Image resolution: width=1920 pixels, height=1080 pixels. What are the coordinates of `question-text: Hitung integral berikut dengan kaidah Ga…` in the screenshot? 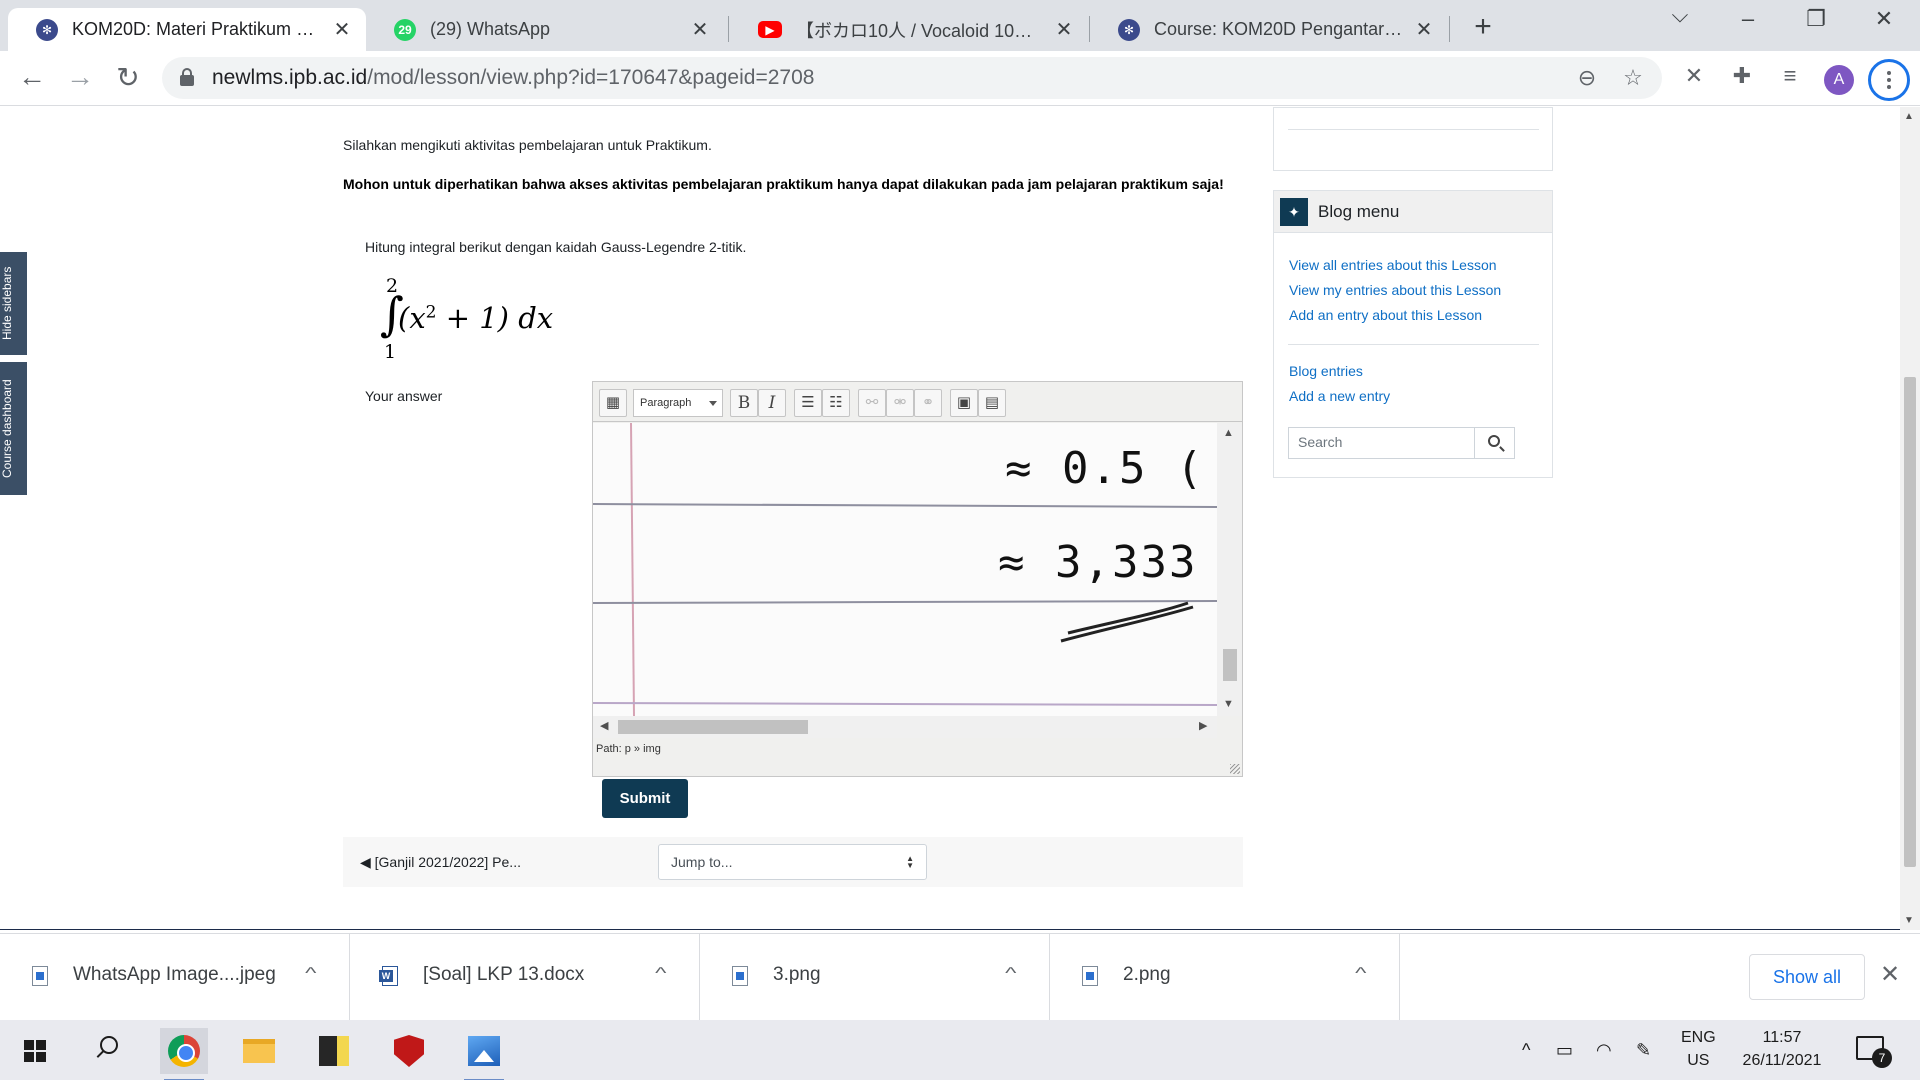 It's located at (556, 247).